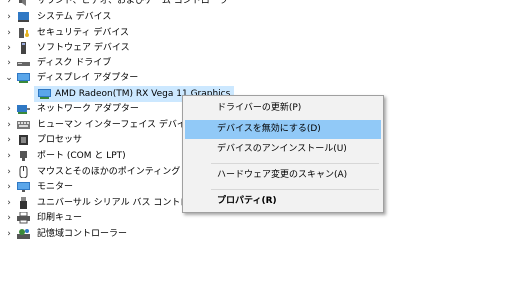 The height and width of the screenshot is (283, 523). I want to click on security-key-icon, so click(24, 33).